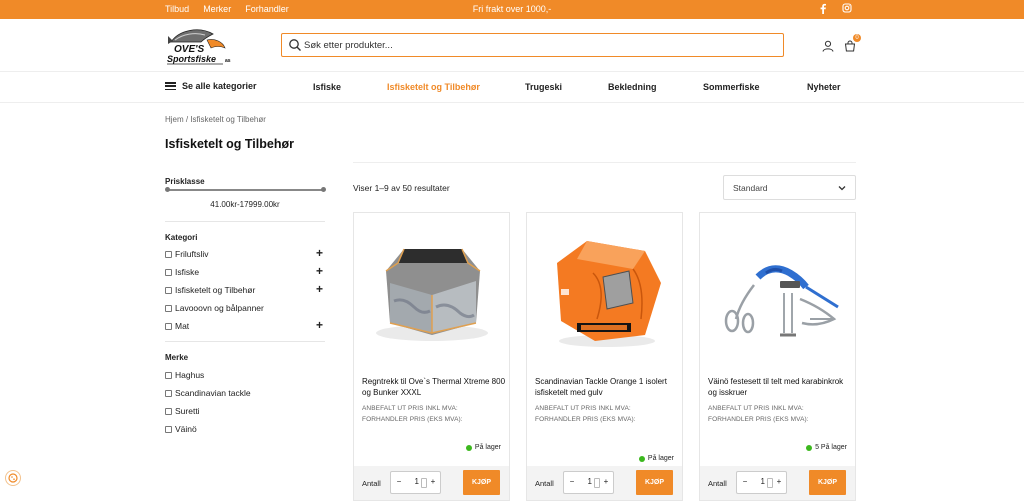  What do you see at coordinates (245, 375) in the screenshot?
I see `brand-checkbox-haghus: Haghus` at bounding box center [245, 375].